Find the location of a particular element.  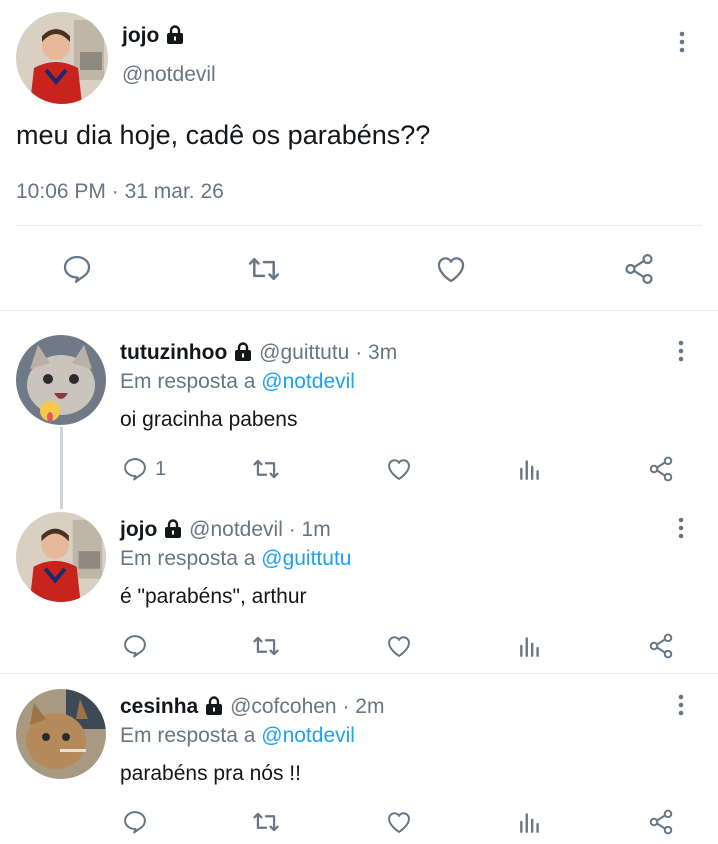

display-name: cesinha is located at coordinates (159, 706).